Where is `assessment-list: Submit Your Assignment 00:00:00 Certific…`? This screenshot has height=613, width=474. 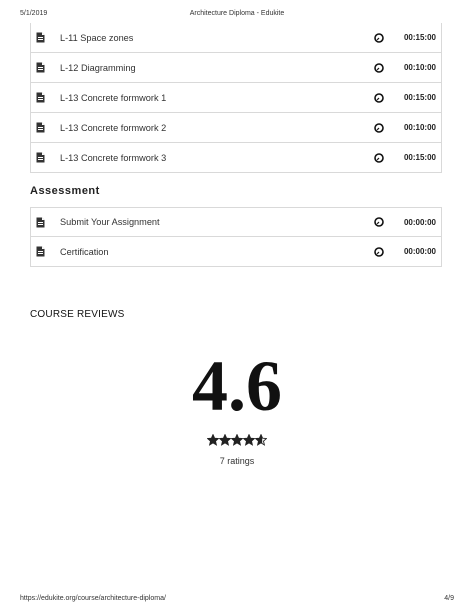
assessment-list: Submit Your Assignment 00:00:00 Certific… is located at coordinates (236, 237).